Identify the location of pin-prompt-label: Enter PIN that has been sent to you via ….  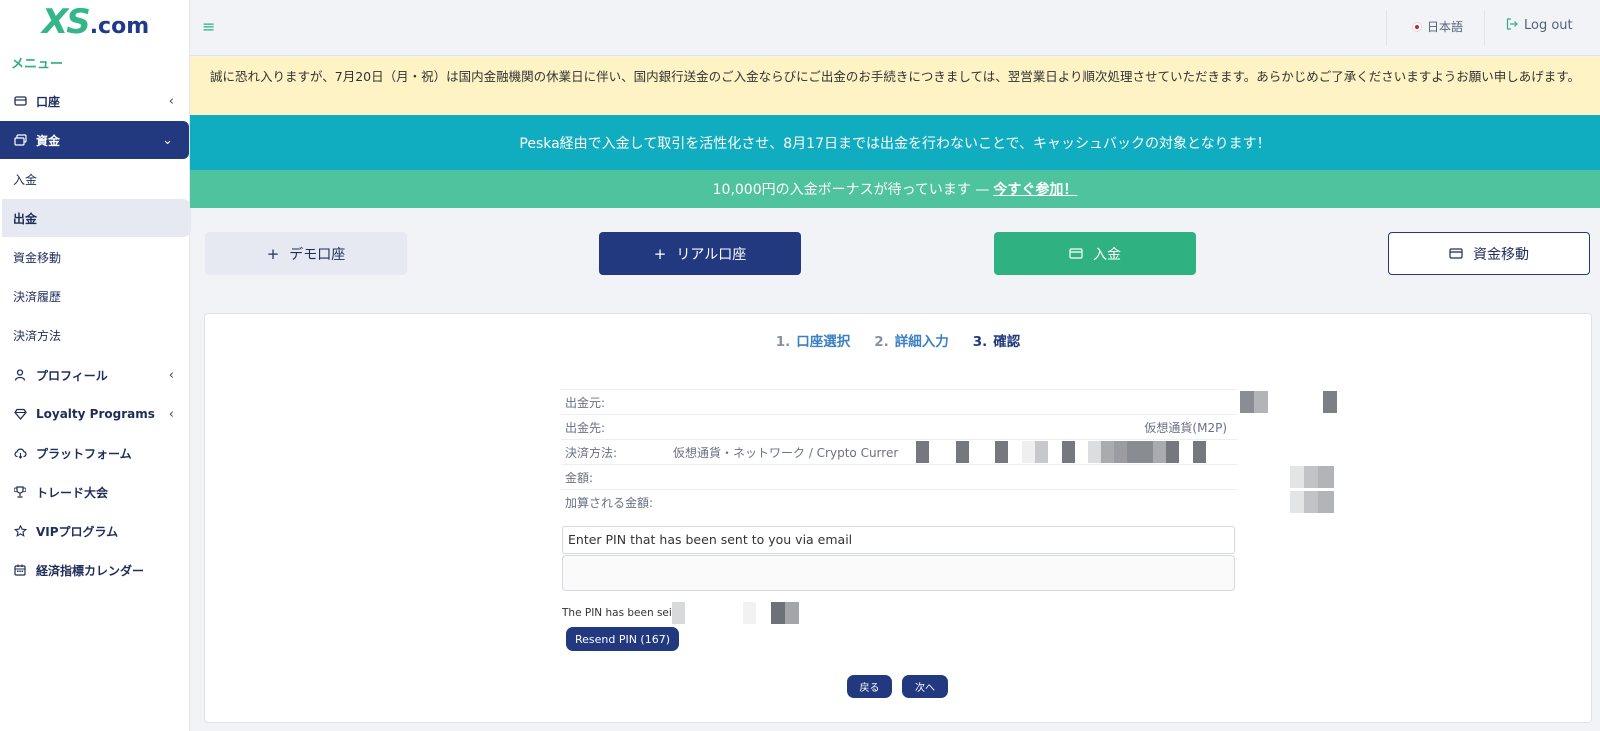
(898, 540).